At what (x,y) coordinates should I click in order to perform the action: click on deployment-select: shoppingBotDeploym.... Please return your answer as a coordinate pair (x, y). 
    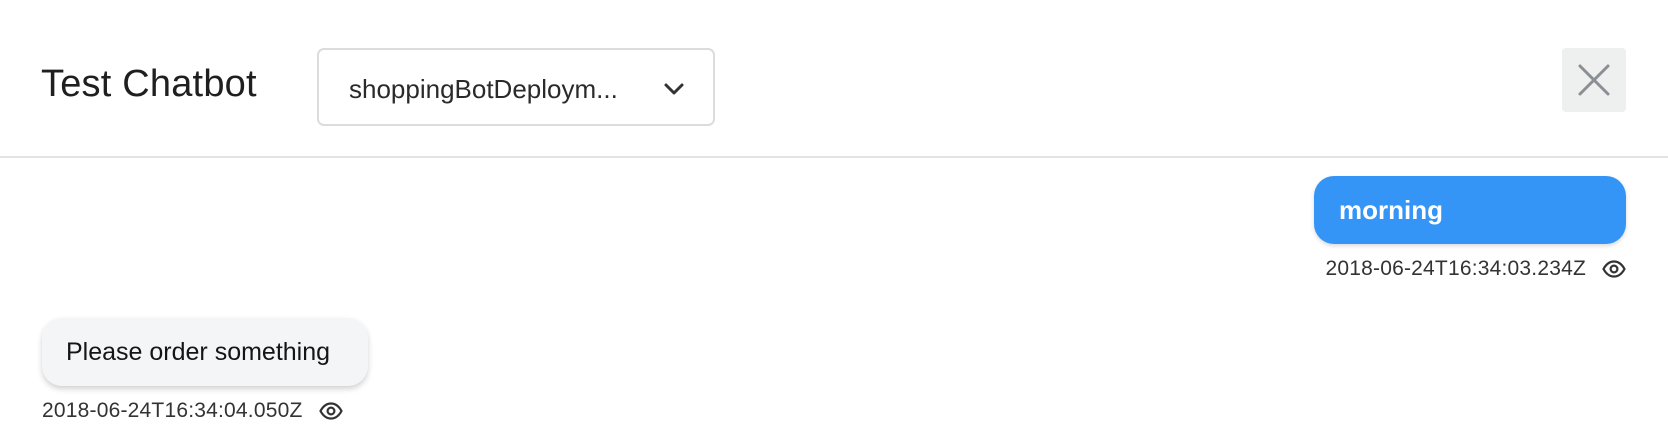
    Looking at the image, I should click on (516, 87).